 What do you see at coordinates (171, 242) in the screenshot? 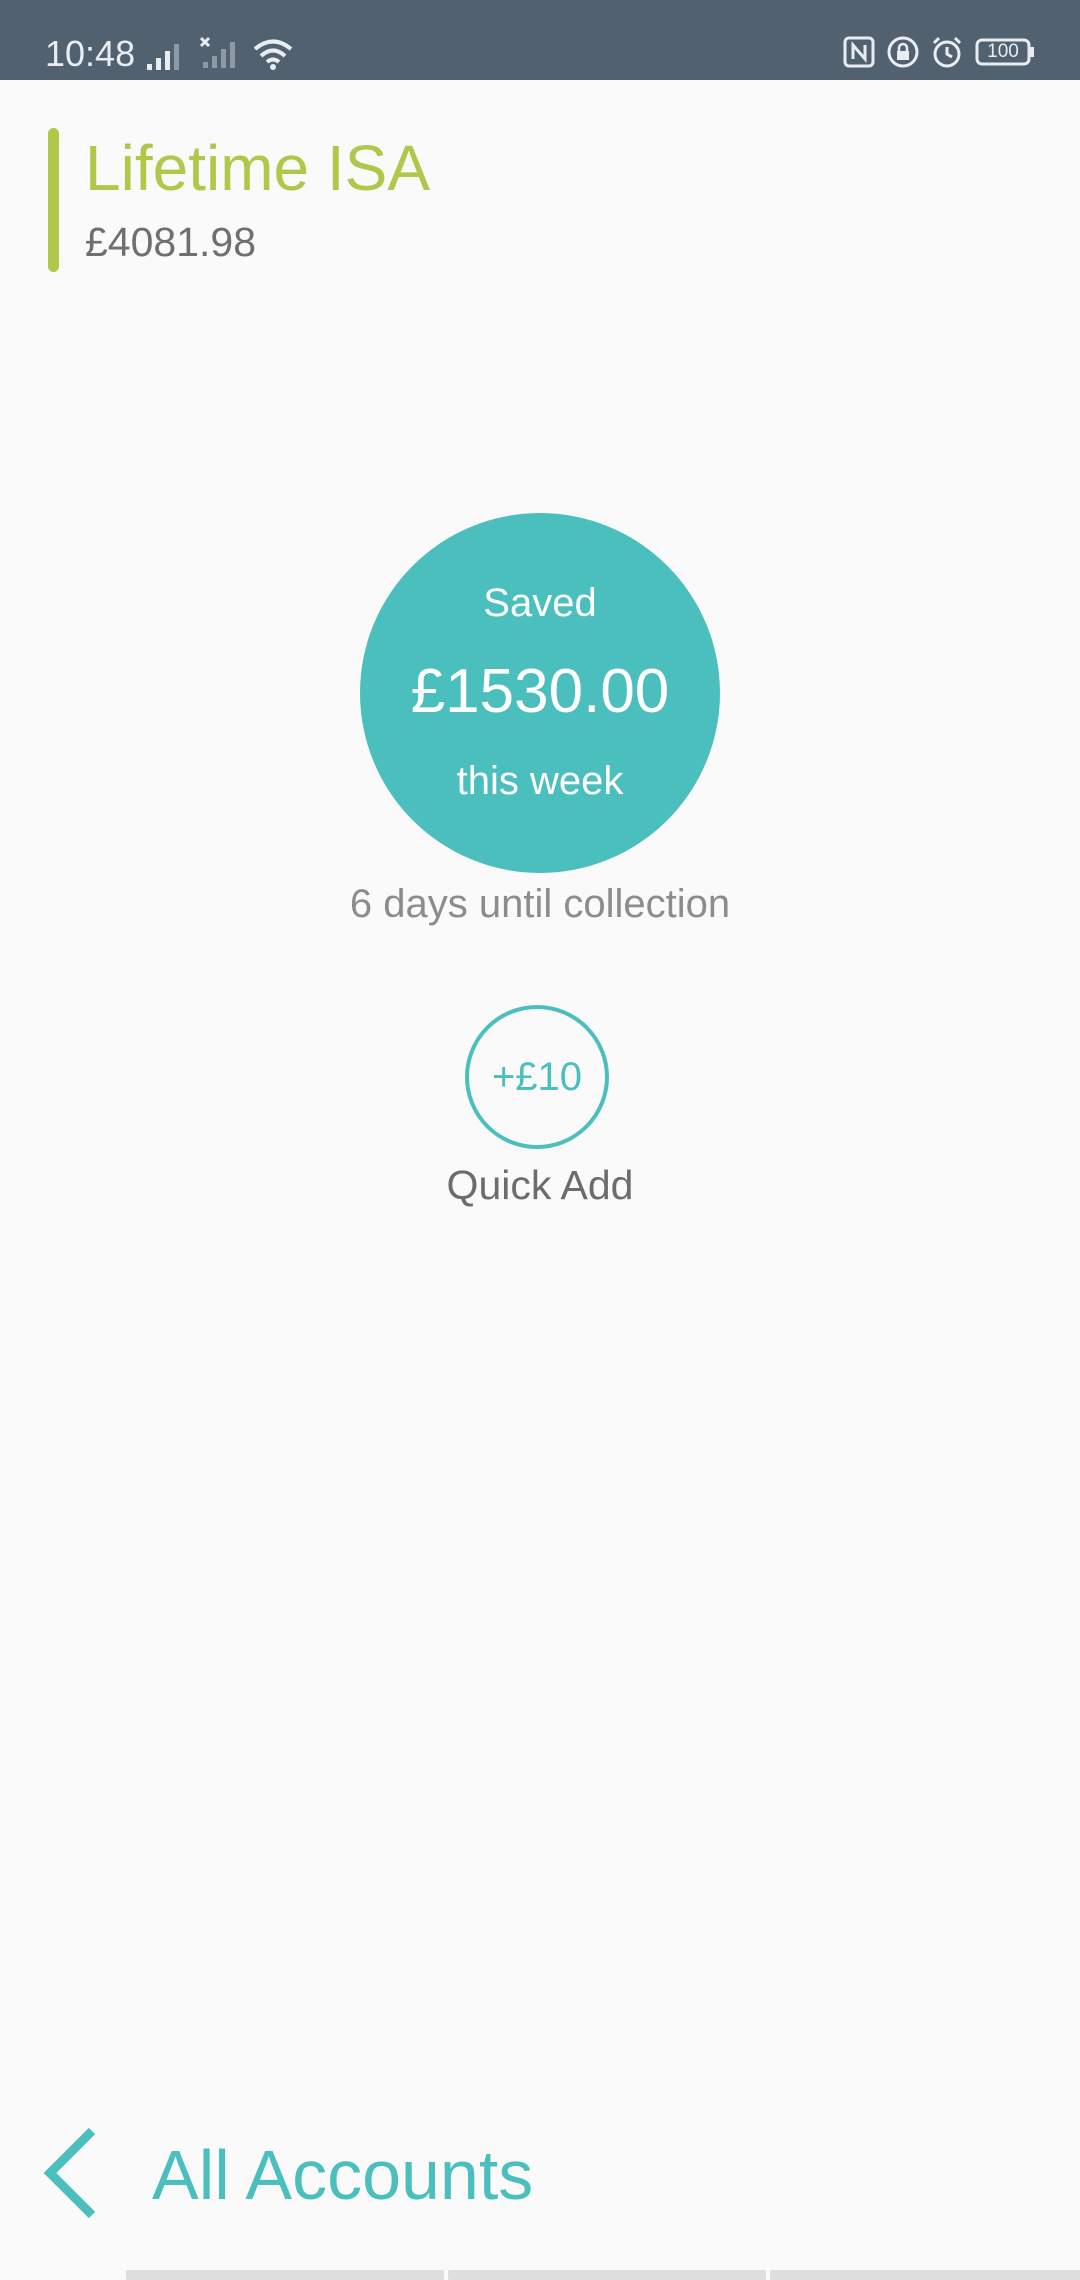
I see `account-balance: £4081.98` at bounding box center [171, 242].